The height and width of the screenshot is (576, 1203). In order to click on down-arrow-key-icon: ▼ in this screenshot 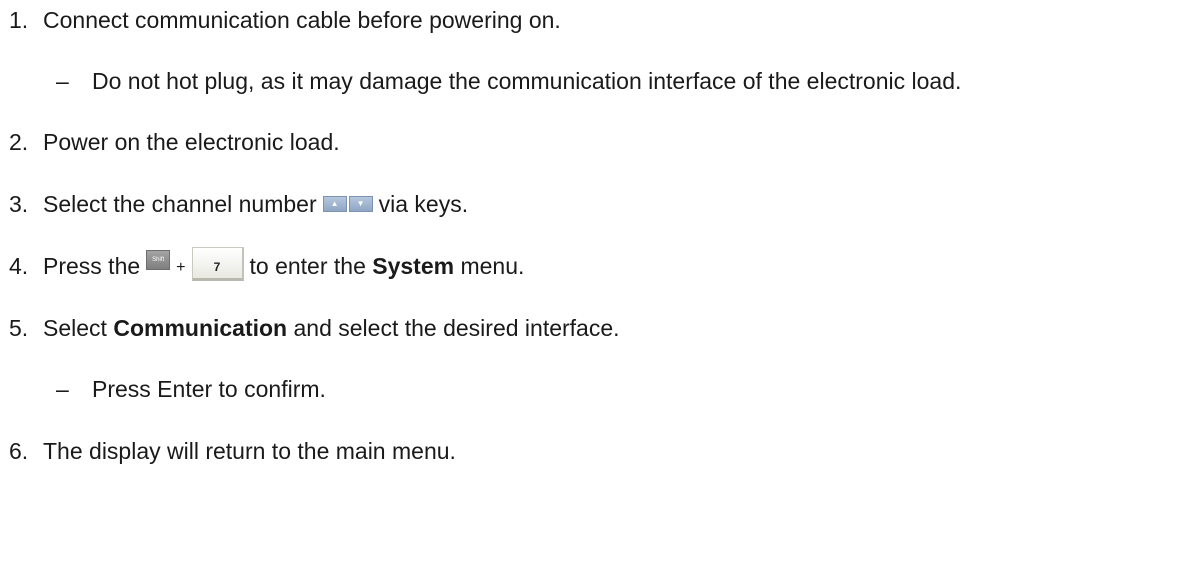, I will do `click(360, 204)`.